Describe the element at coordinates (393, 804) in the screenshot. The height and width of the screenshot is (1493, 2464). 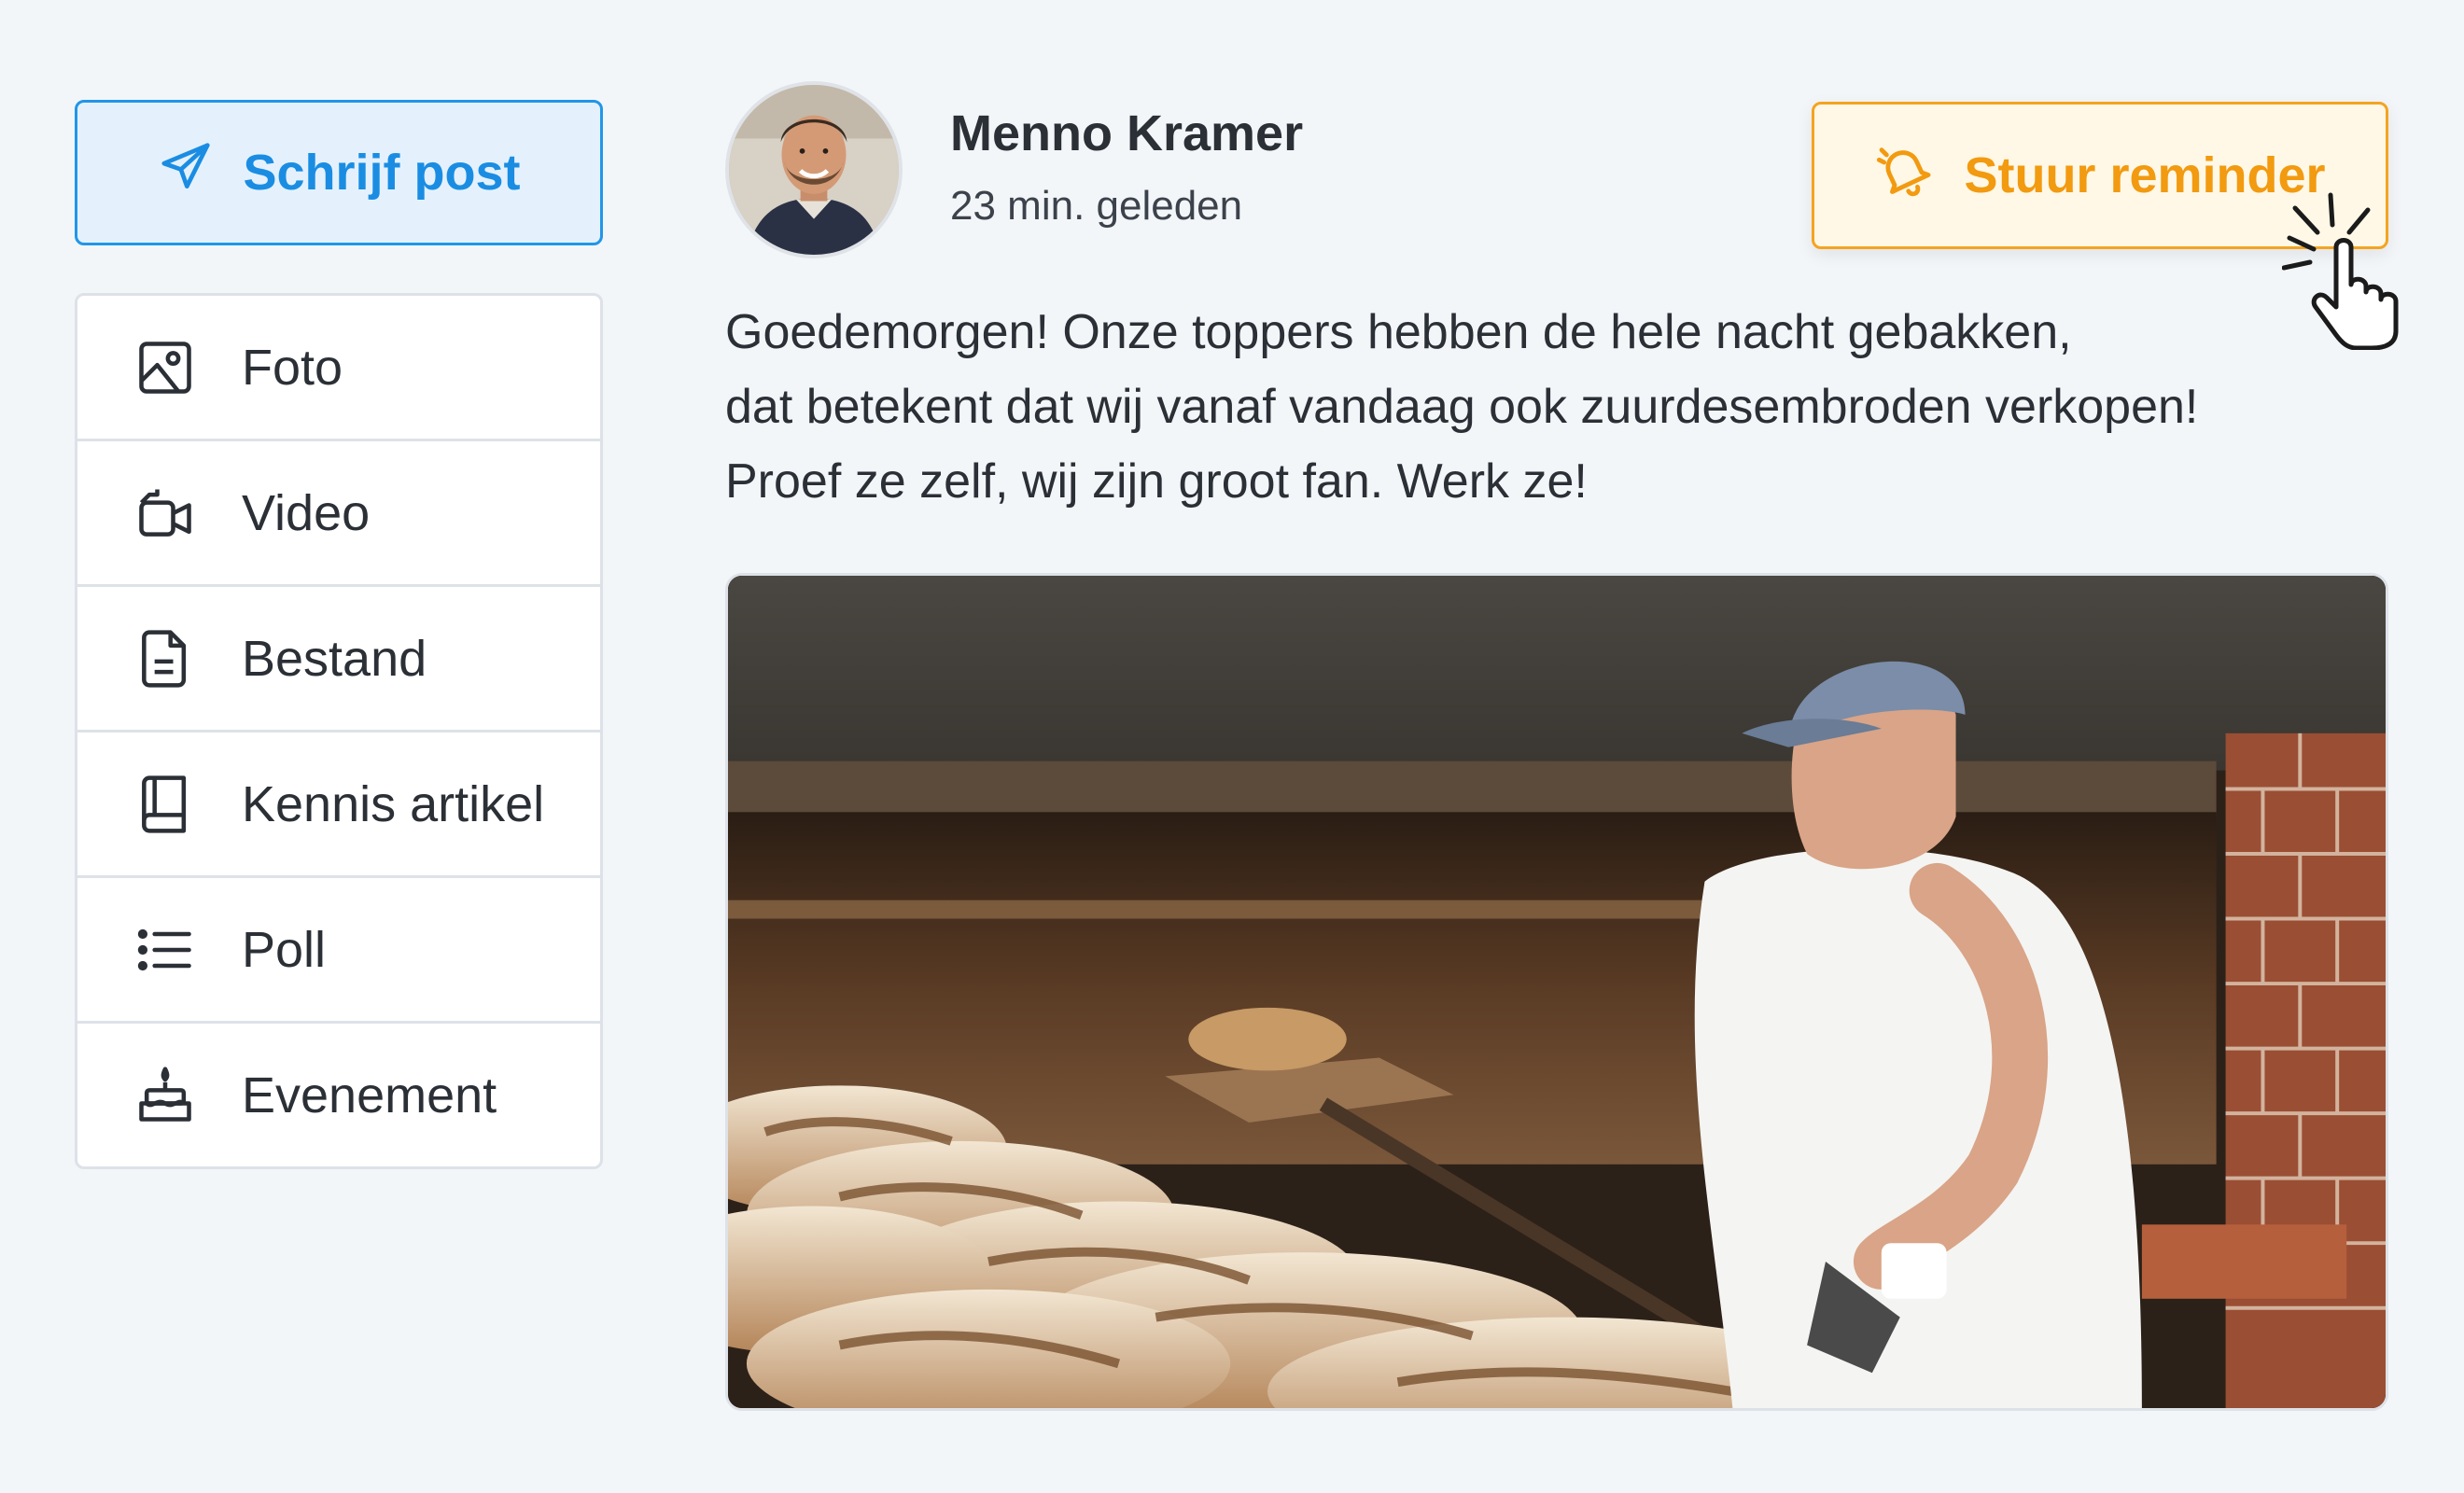
I see `menu-item-label: Kennis artikel` at that location.